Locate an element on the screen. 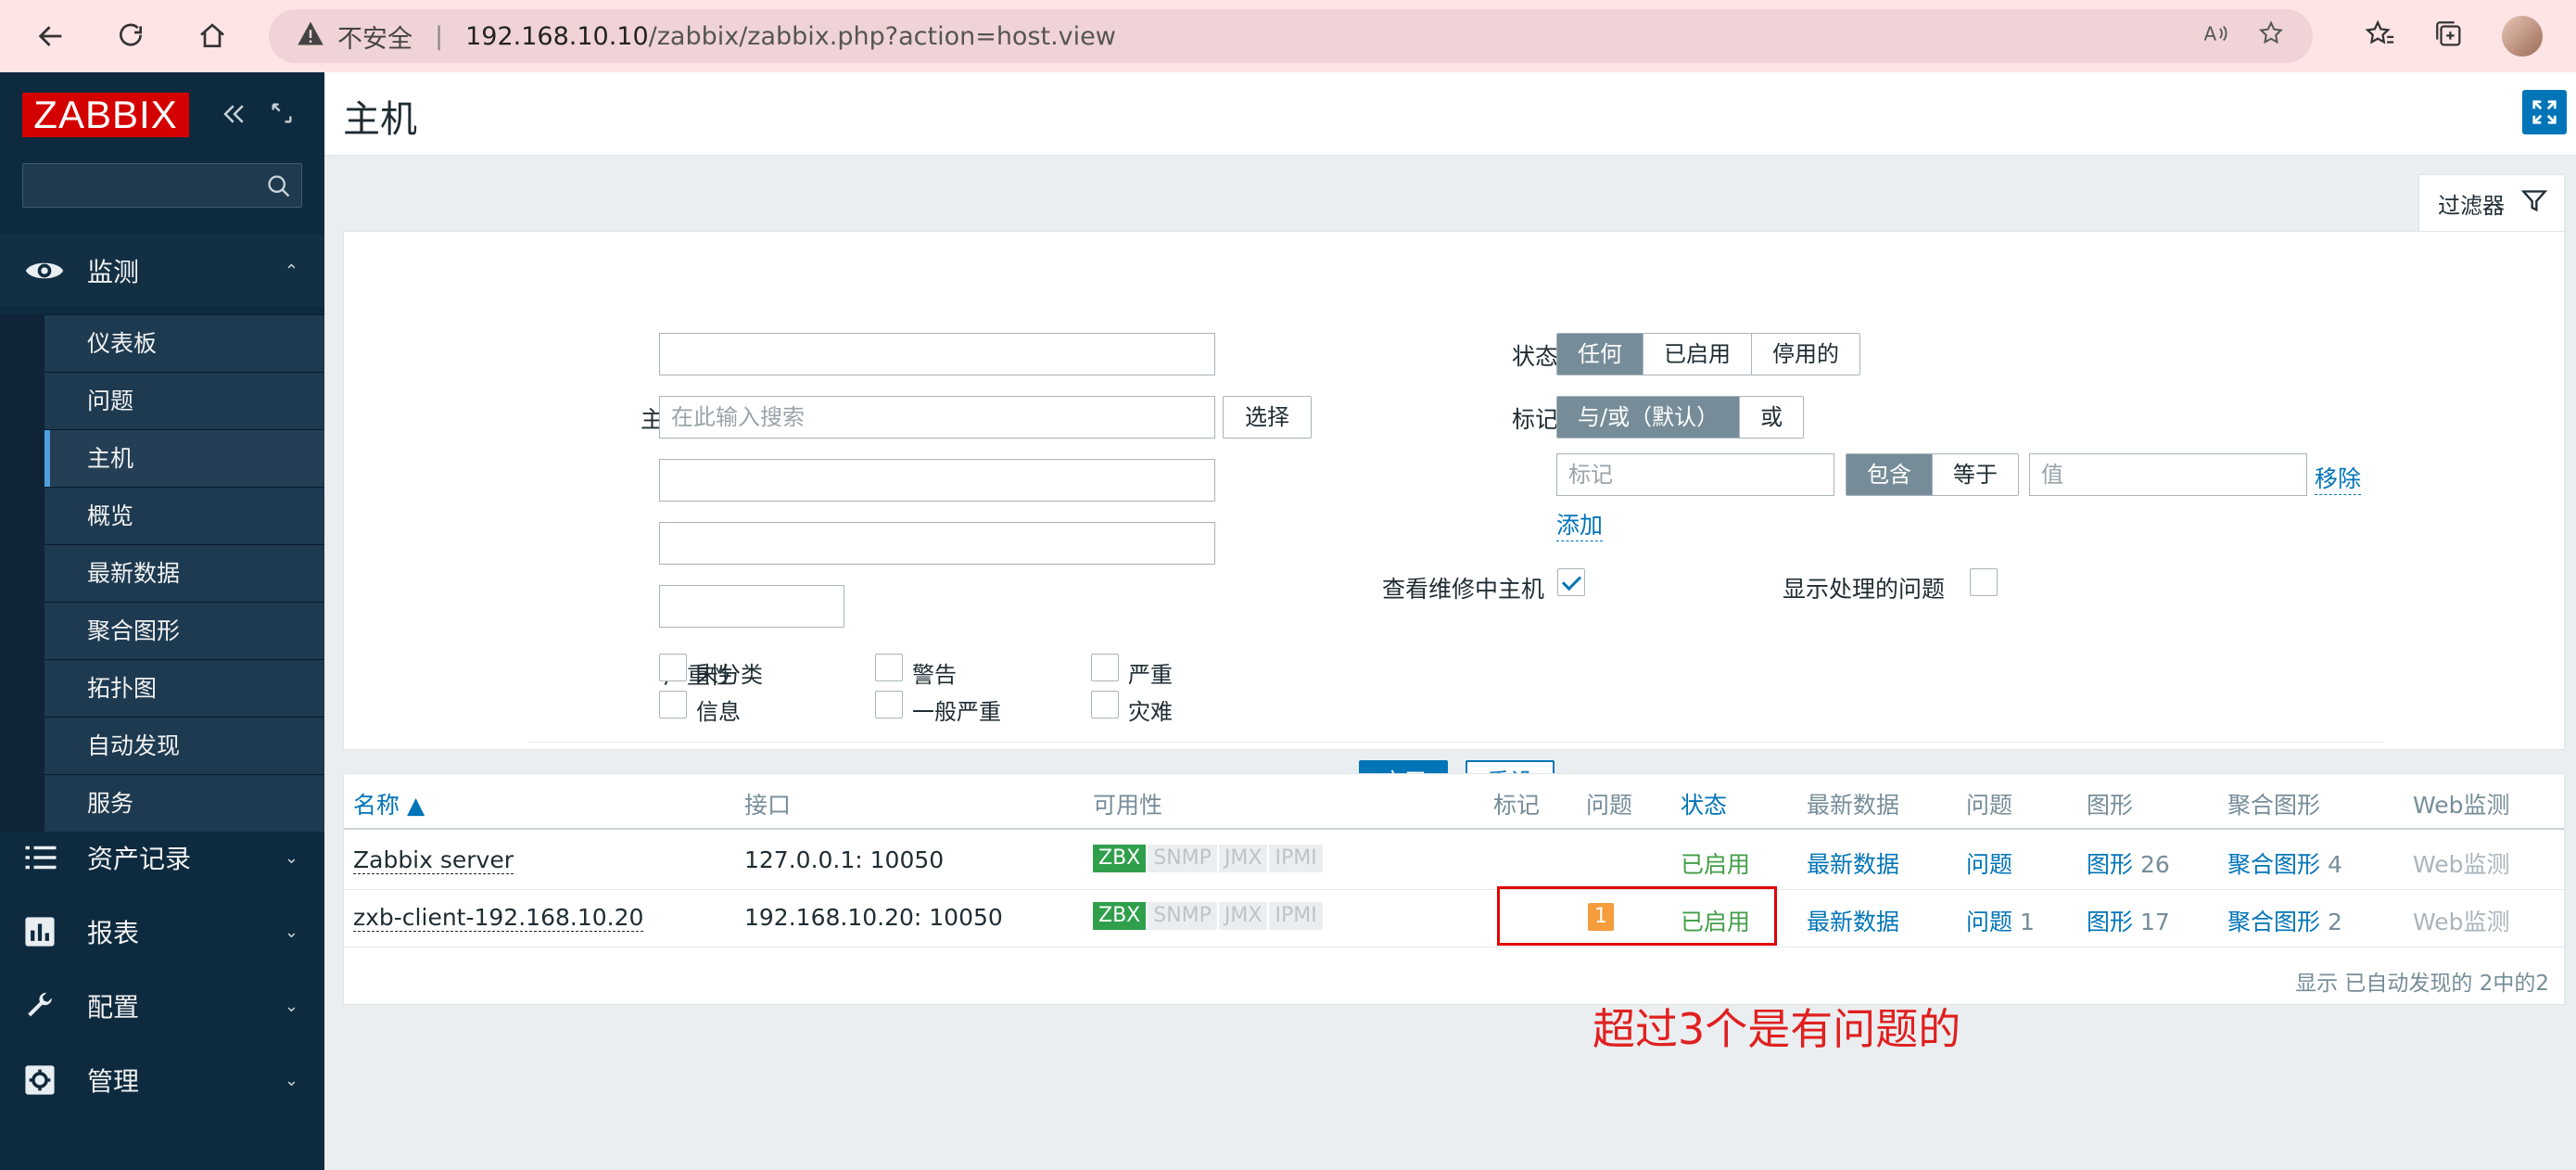  chevron-down-icon: ⌄ is located at coordinates (291, 932).